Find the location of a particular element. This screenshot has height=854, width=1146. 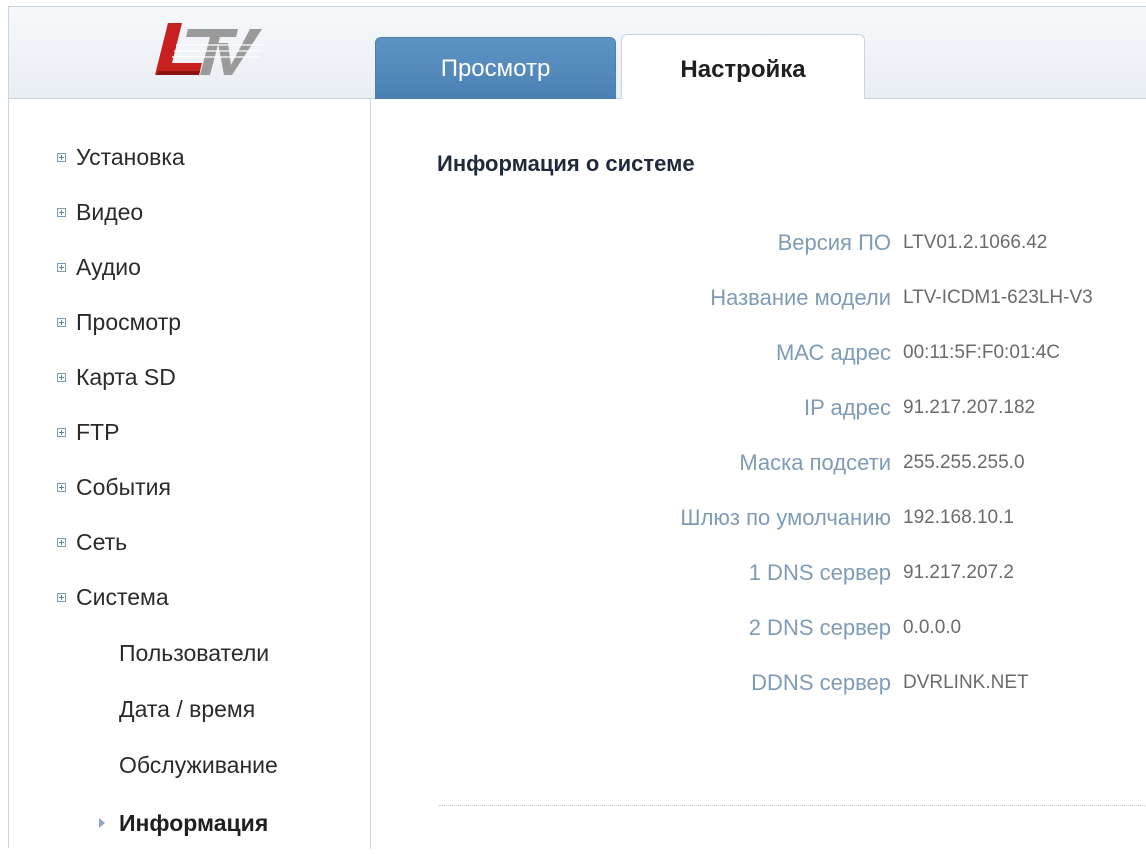

sidebar-item-label: Карта SD is located at coordinates (126, 376).